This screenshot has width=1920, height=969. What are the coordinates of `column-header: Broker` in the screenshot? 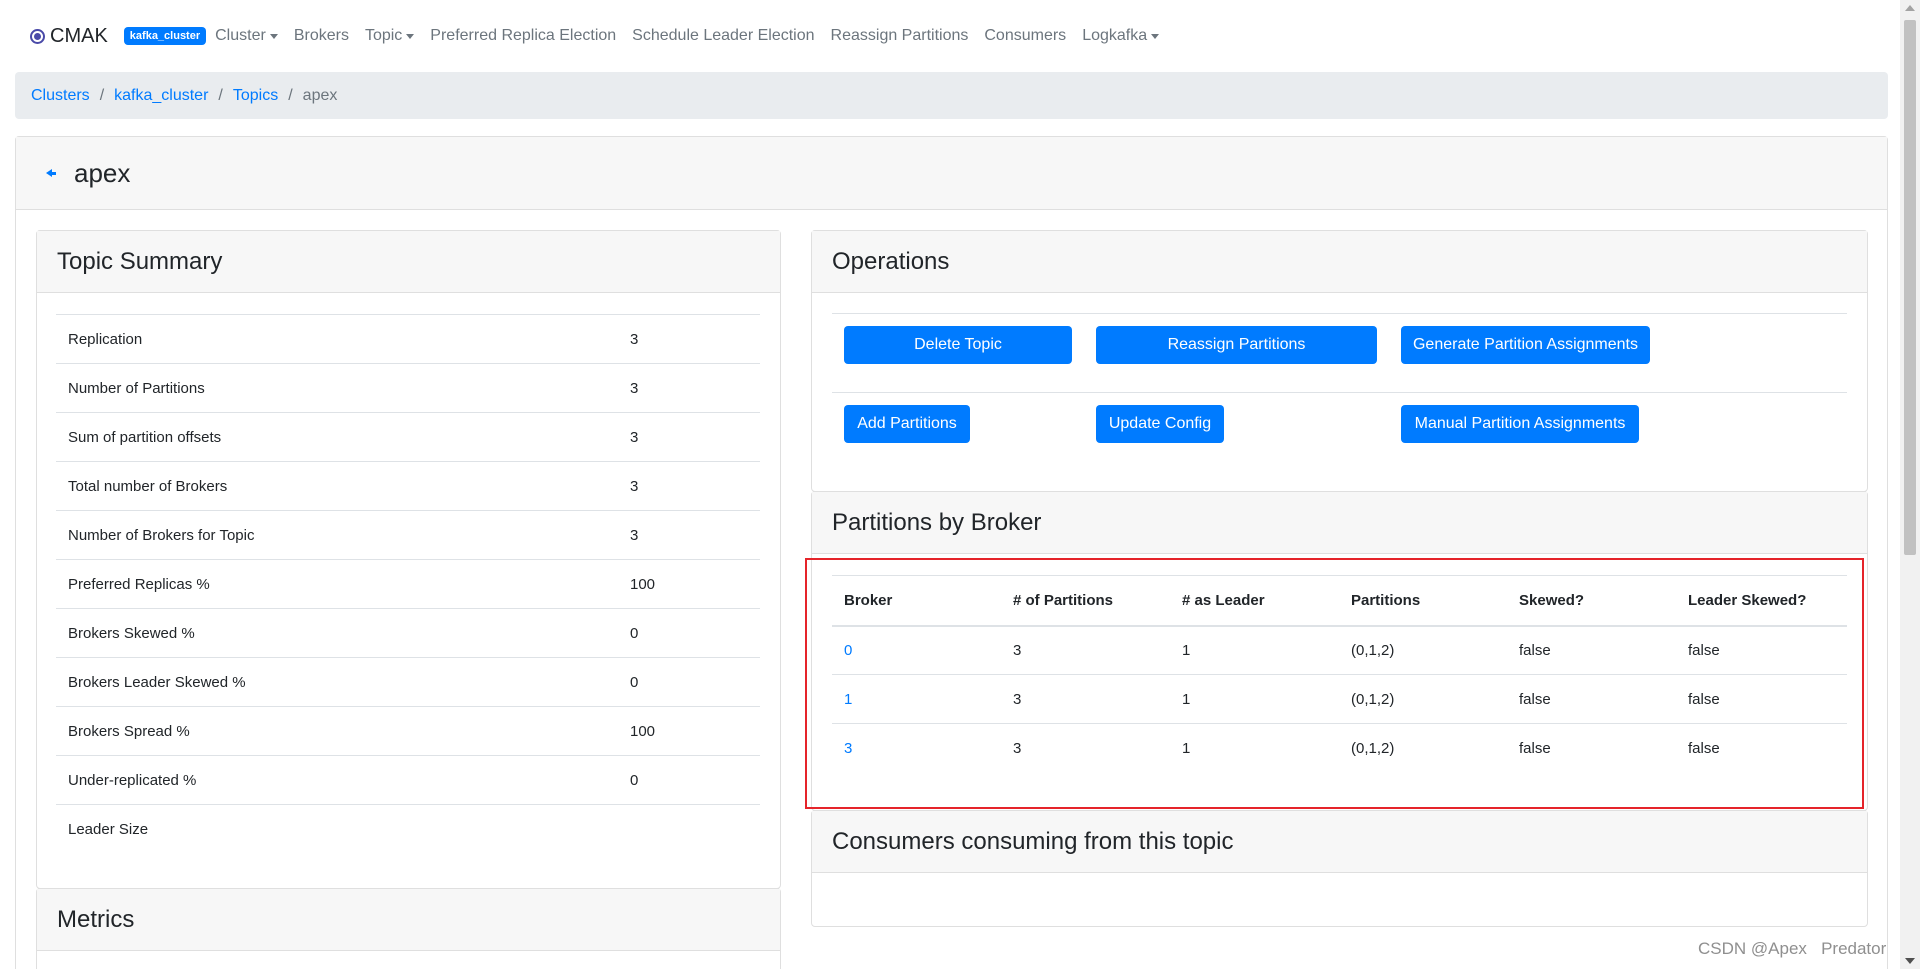 It's located at (916, 601).